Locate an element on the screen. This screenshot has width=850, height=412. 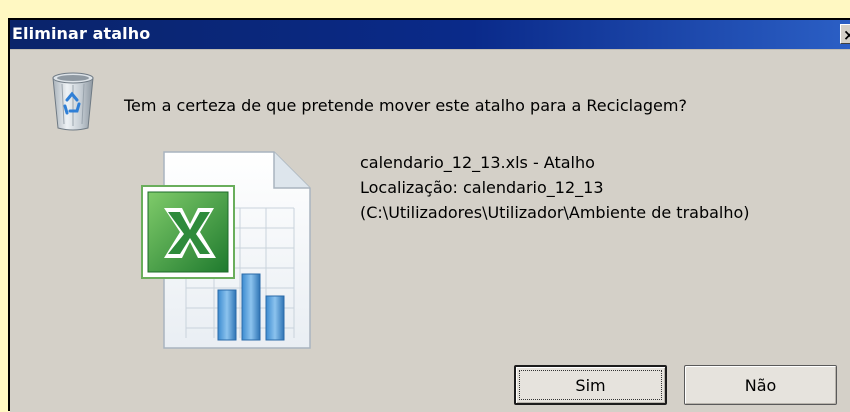
file-location: Localização: calendario_12_13 is located at coordinates (482, 187).